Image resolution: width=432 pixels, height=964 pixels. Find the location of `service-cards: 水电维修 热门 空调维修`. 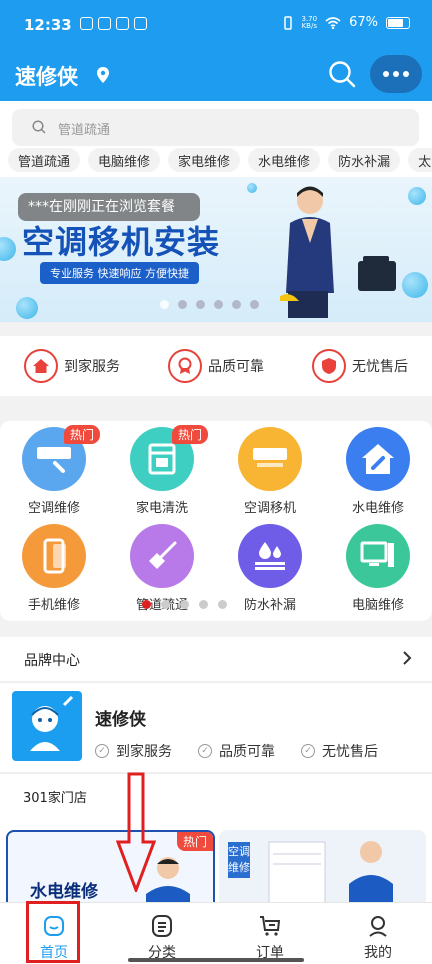

service-cards: 水电维修 热门 空调维修 is located at coordinates (216, 863).